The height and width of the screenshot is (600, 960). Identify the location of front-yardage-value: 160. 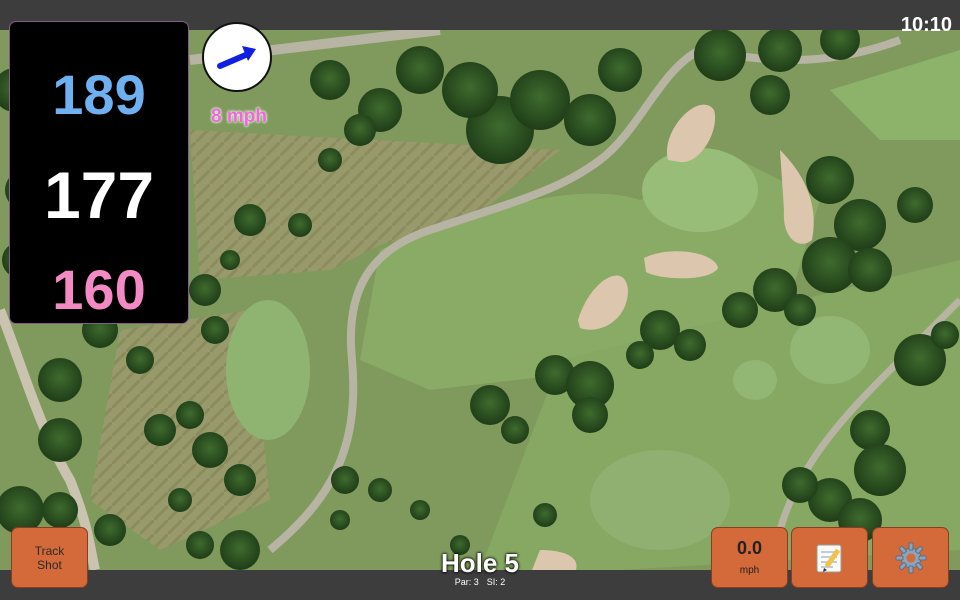
(99, 289).